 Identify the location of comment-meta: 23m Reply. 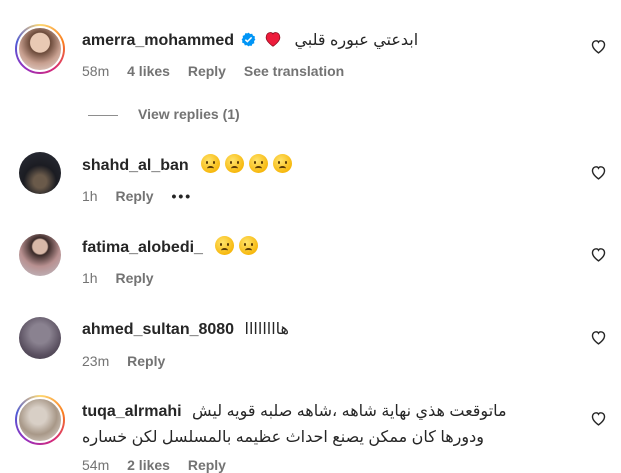
(130, 361).